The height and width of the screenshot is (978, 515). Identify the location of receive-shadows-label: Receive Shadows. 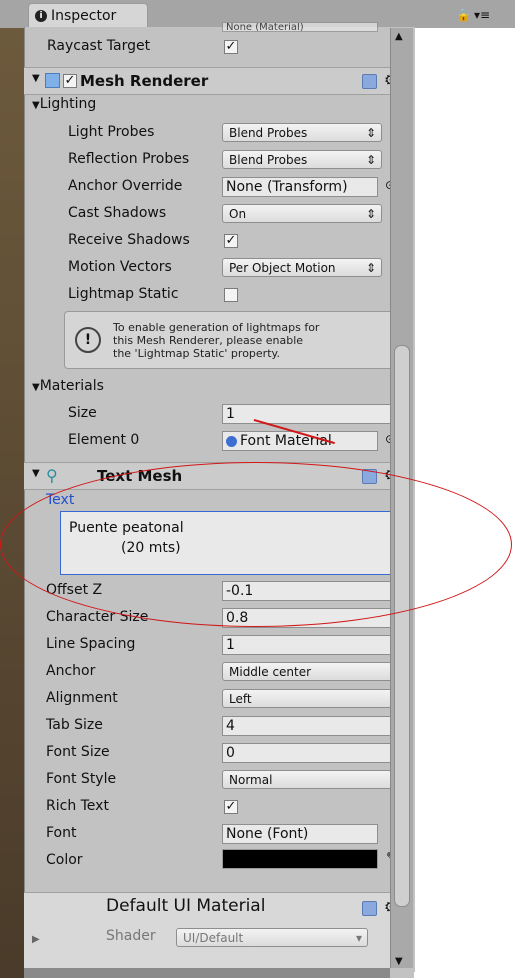
(129, 240).